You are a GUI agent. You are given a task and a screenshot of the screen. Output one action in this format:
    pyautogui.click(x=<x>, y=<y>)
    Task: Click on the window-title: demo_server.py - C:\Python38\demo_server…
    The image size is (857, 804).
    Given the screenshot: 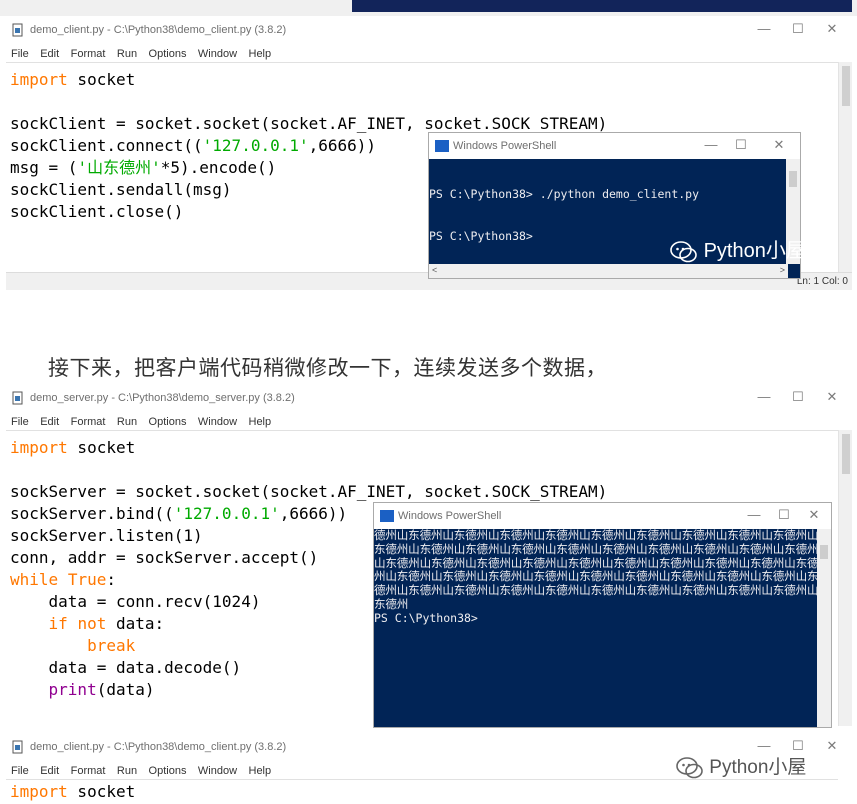 What is the action you would take?
    pyautogui.click(x=162, y=398)
    